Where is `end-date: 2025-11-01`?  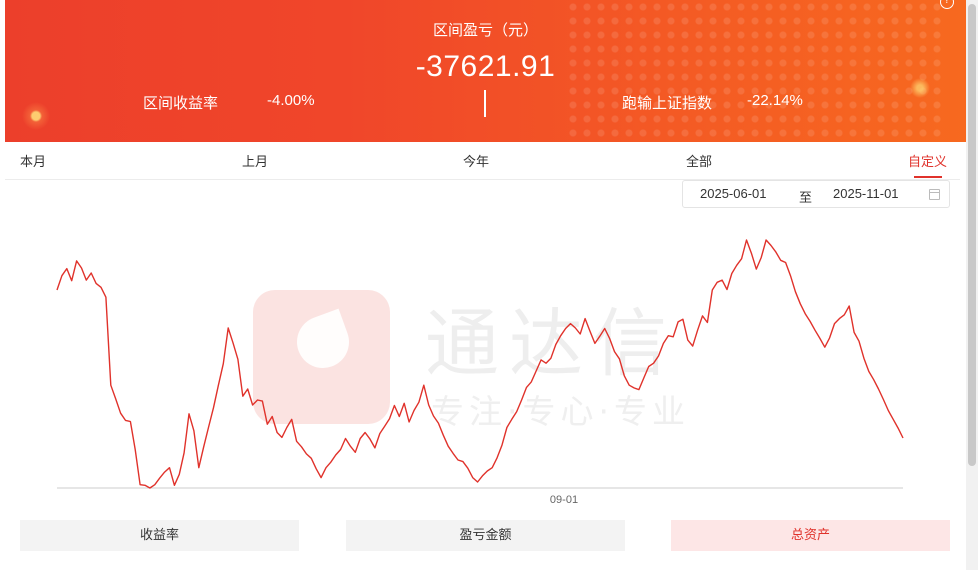
end-date: 2025-11-01 is located at coordinates (866, 193).